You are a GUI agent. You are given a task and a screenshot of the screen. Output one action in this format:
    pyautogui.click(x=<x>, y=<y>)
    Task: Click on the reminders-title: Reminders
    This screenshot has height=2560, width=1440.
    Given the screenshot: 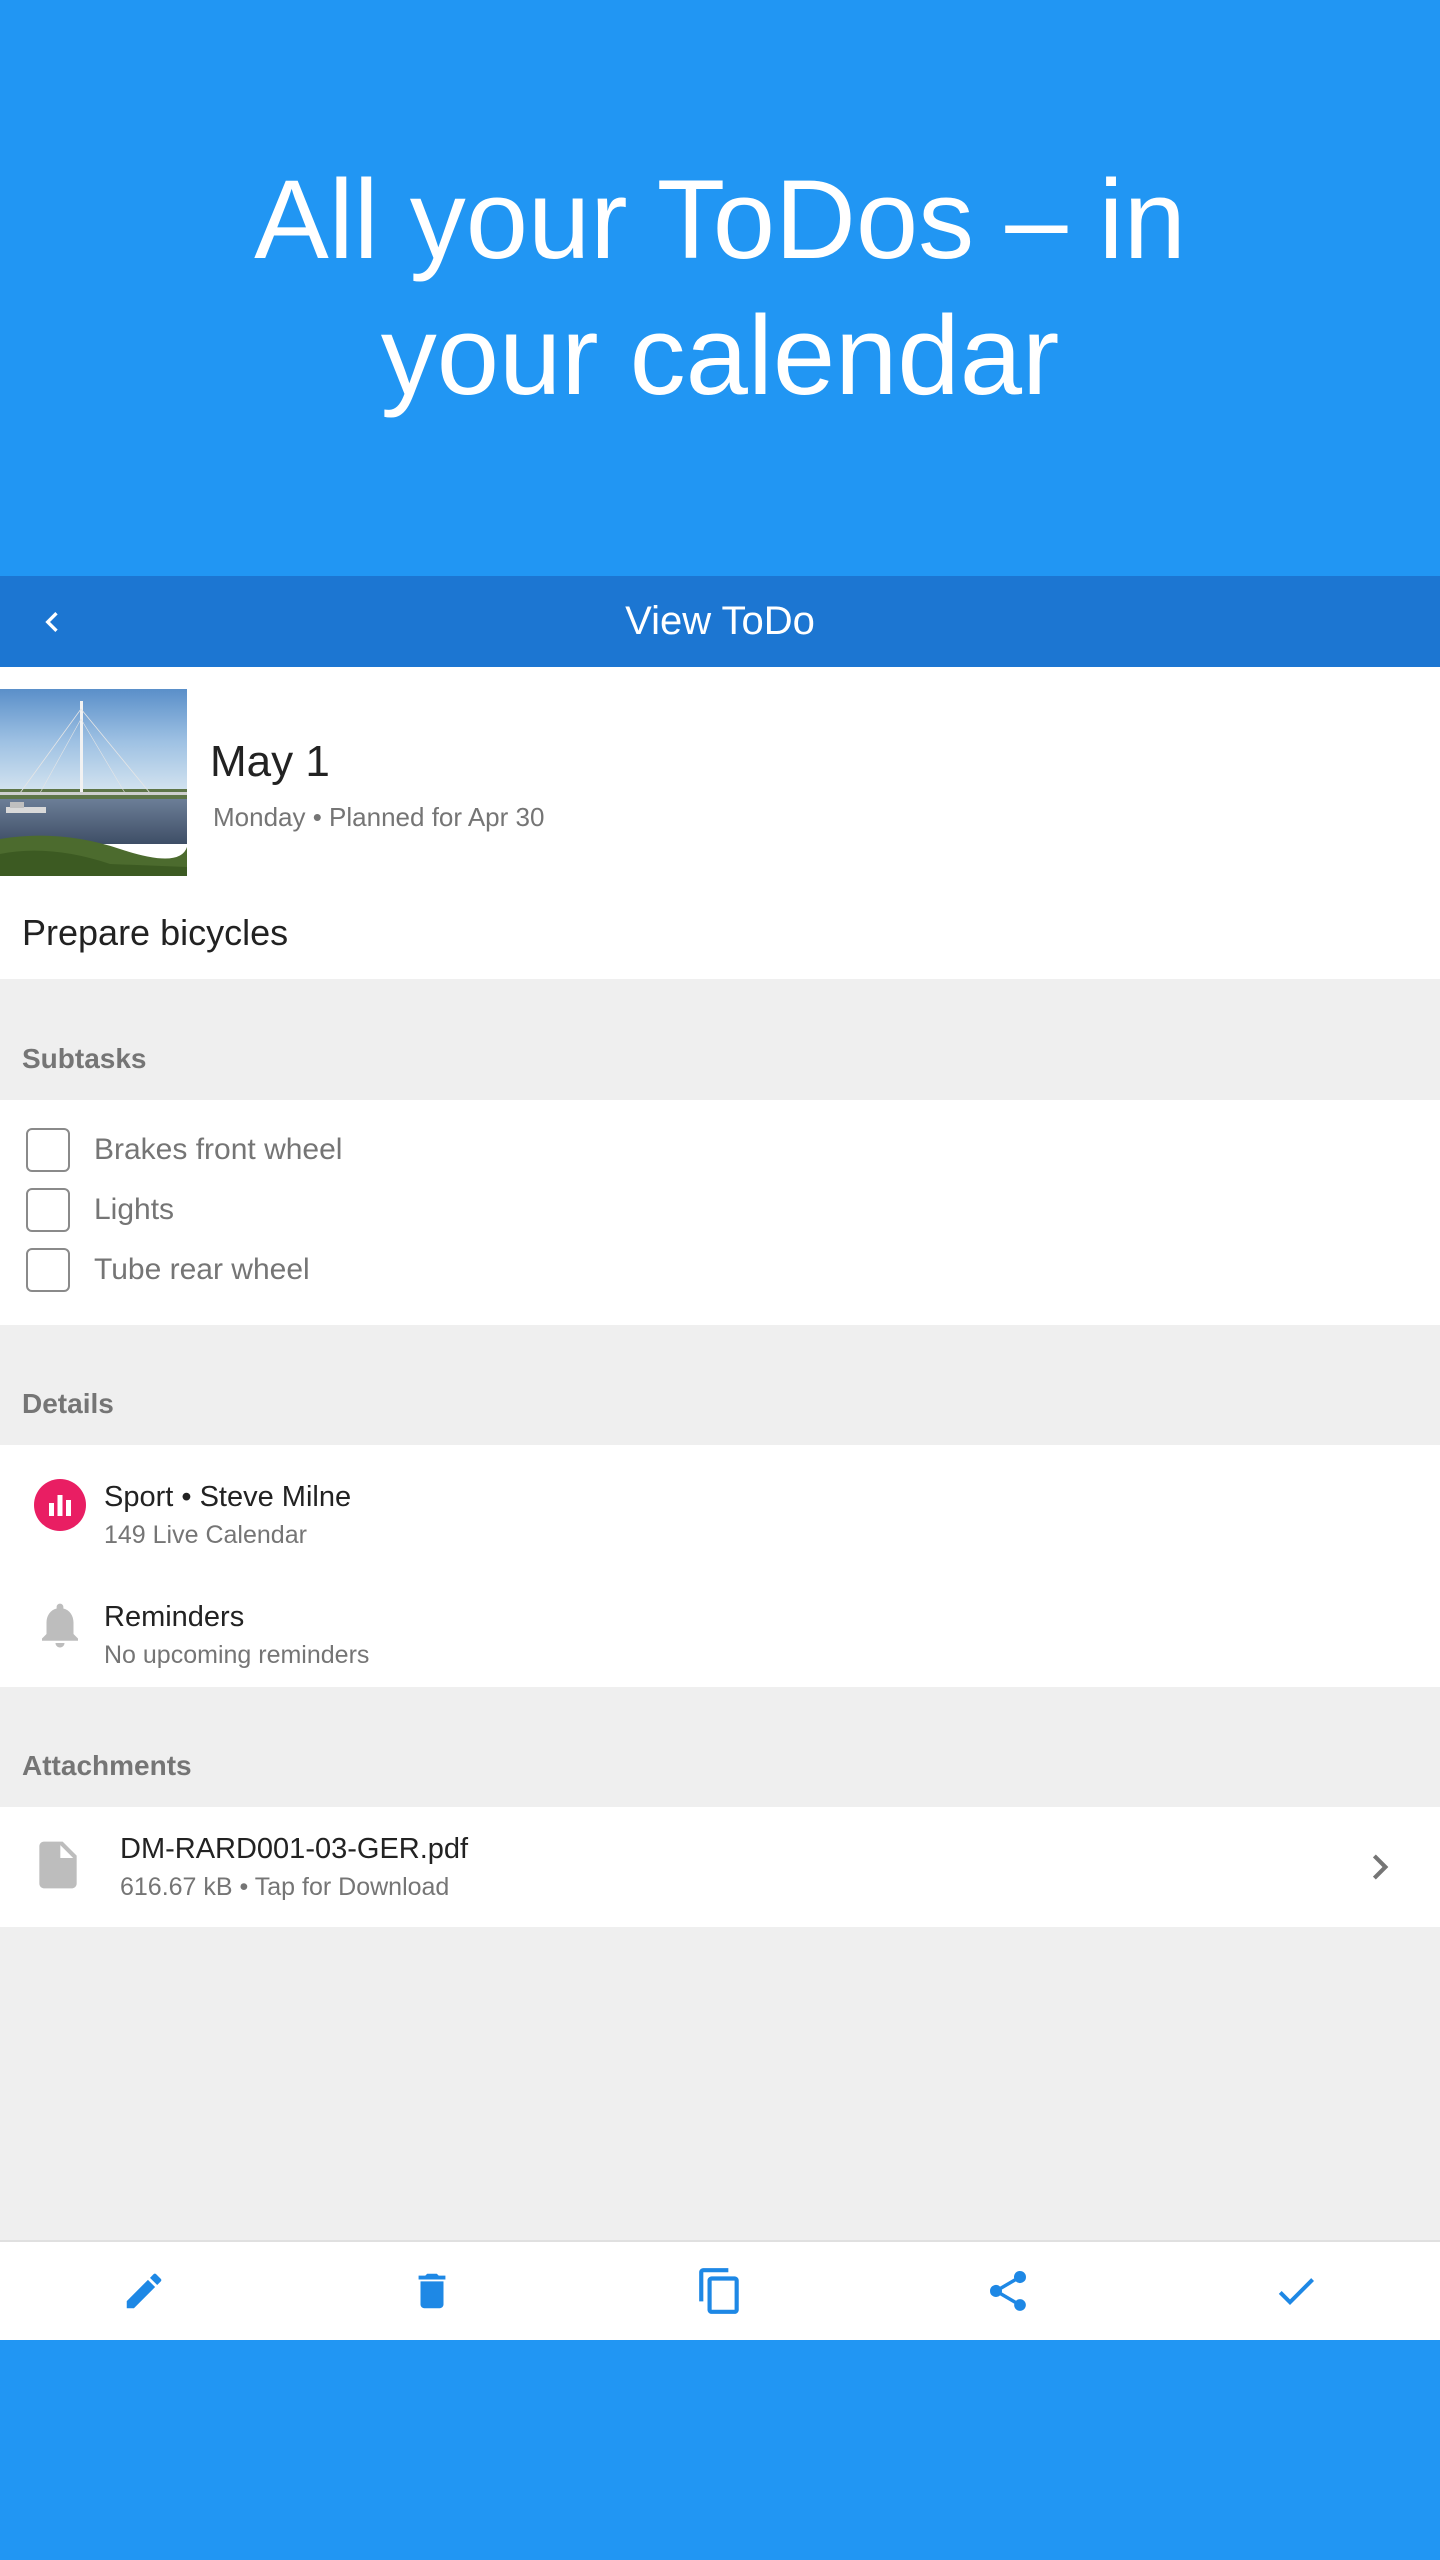 What is the action you would take?
    pyautogui.click(x=174, y=1617)
    